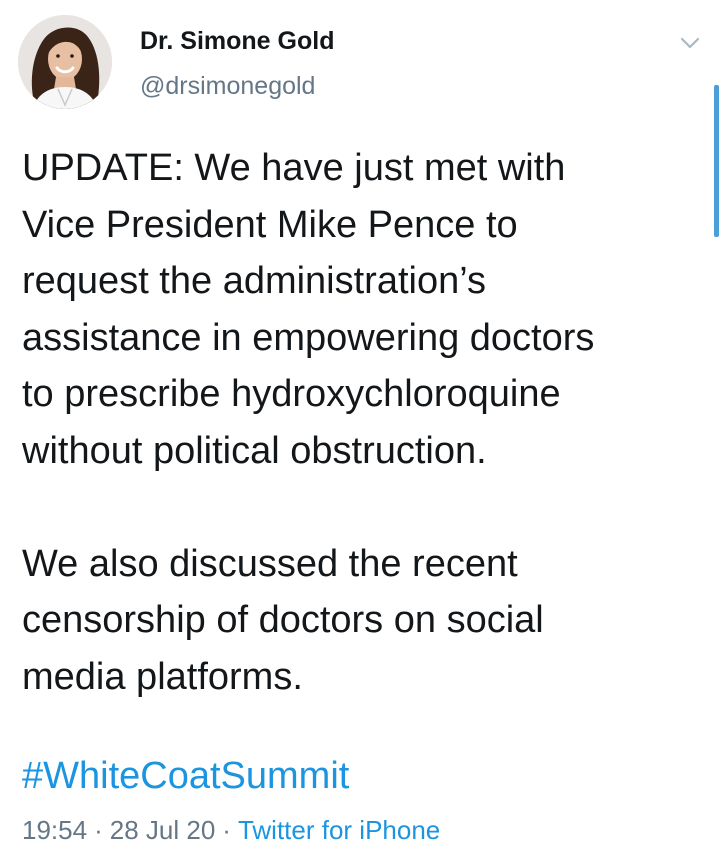 The height and width of the screenshot is (865, 720). What do you see at coordinates (227, 86) in the screenshot?
I see `author-handle: @drsimonegold` at bounding box center [227, 86].